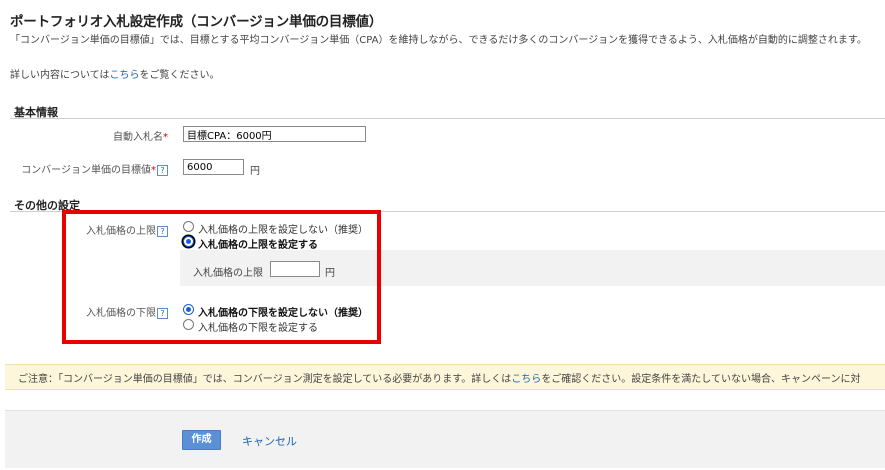 Image resolution: width=885 pixels, height=470 pixels. What do you see at coordinates (162, 170) in the screenshot?
I see `help-icon: ?` at bounding box center [162, 170].